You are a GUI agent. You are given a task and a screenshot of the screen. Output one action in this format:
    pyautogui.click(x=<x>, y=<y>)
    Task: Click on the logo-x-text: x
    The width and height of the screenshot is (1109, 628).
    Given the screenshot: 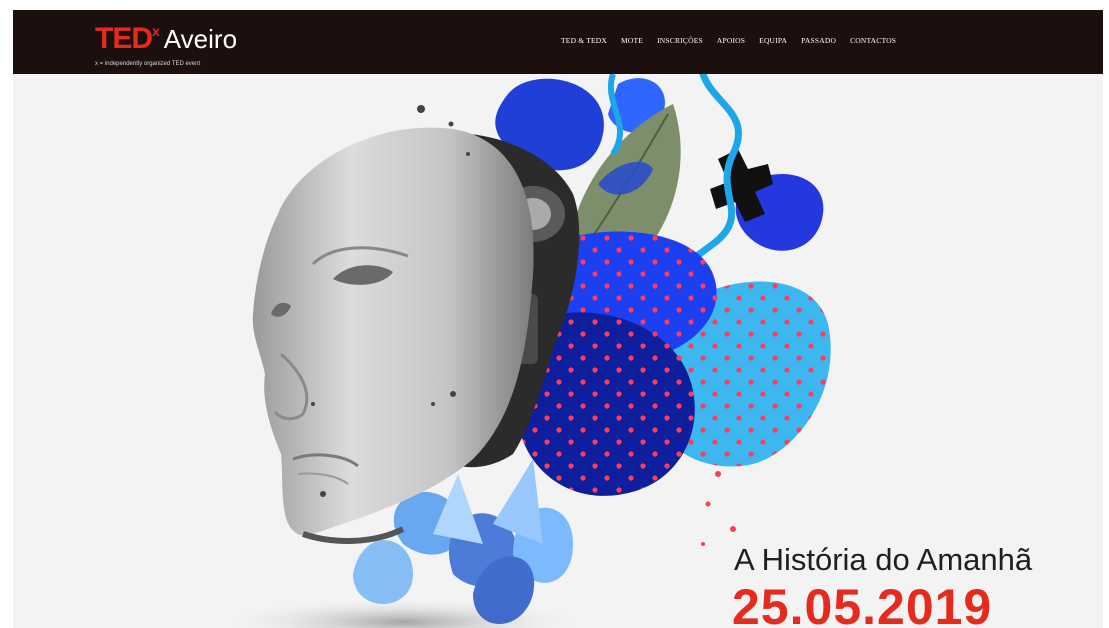 What is the action you would take?
    pyautogui.click(x=156, y=31)
    